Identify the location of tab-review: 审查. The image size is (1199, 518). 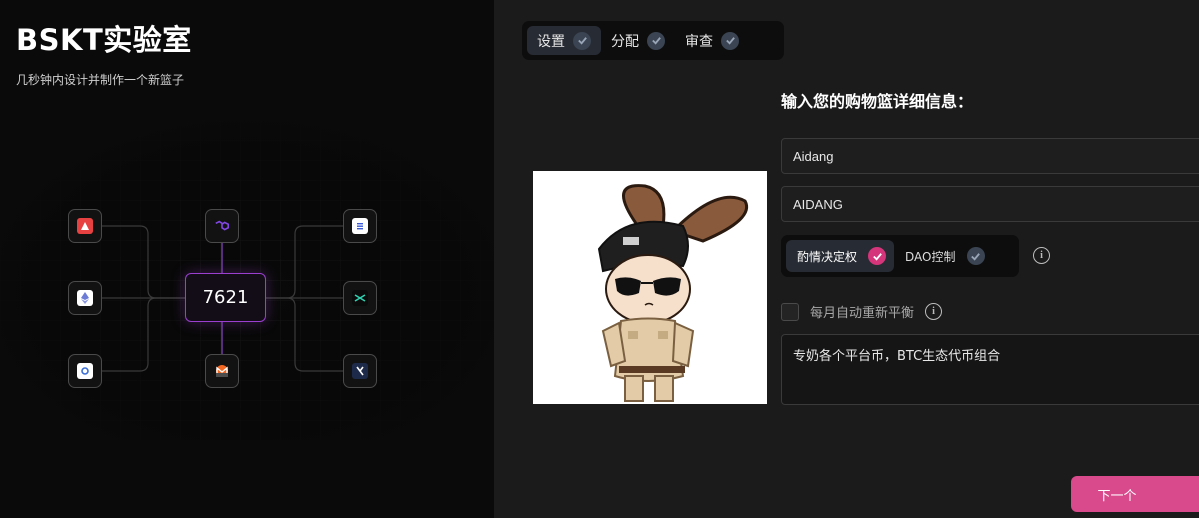
(712, 40).